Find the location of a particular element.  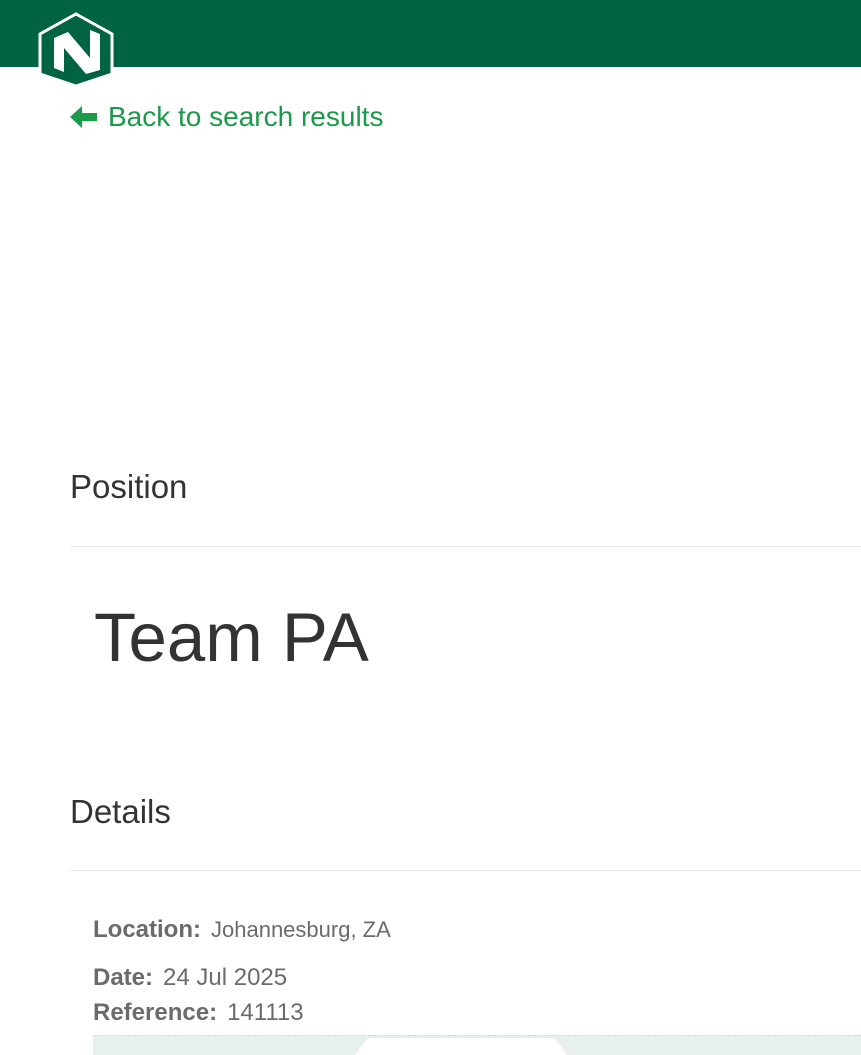

nedbank-n-logo-icon is located at coordinates (76, 50).